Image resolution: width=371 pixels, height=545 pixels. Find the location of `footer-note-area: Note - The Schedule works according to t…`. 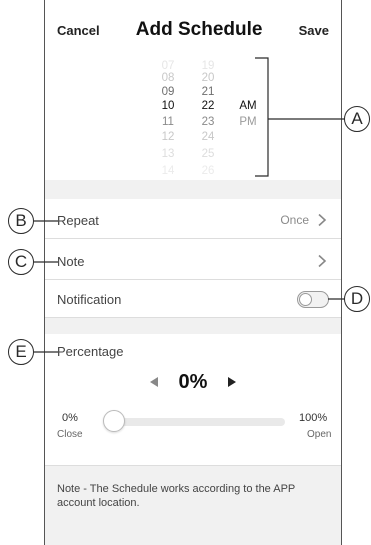

footer-note-area: Note - The Schedule works according to t… is located at coordinates (193, 505).